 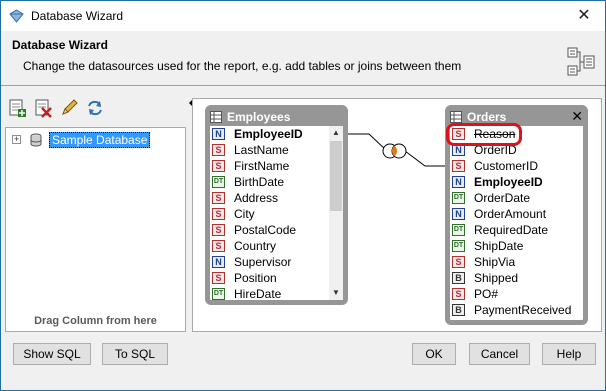 I want to click on field-name: RequiredDate, so click(x=511, y=230).